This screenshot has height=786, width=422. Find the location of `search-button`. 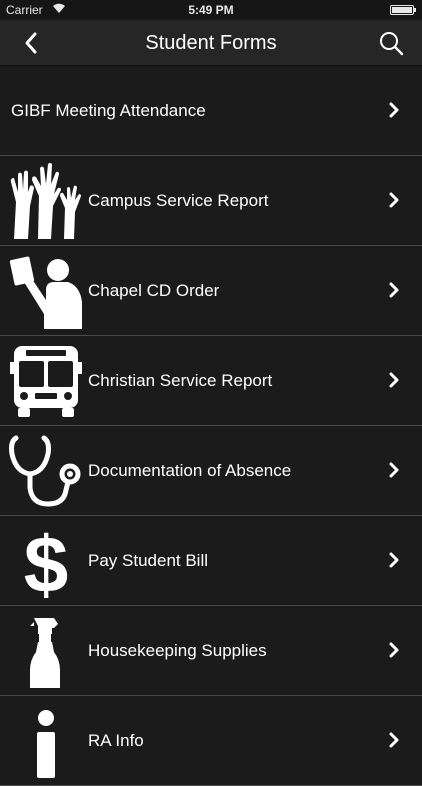

search-button is located at coordinates (391, 43).